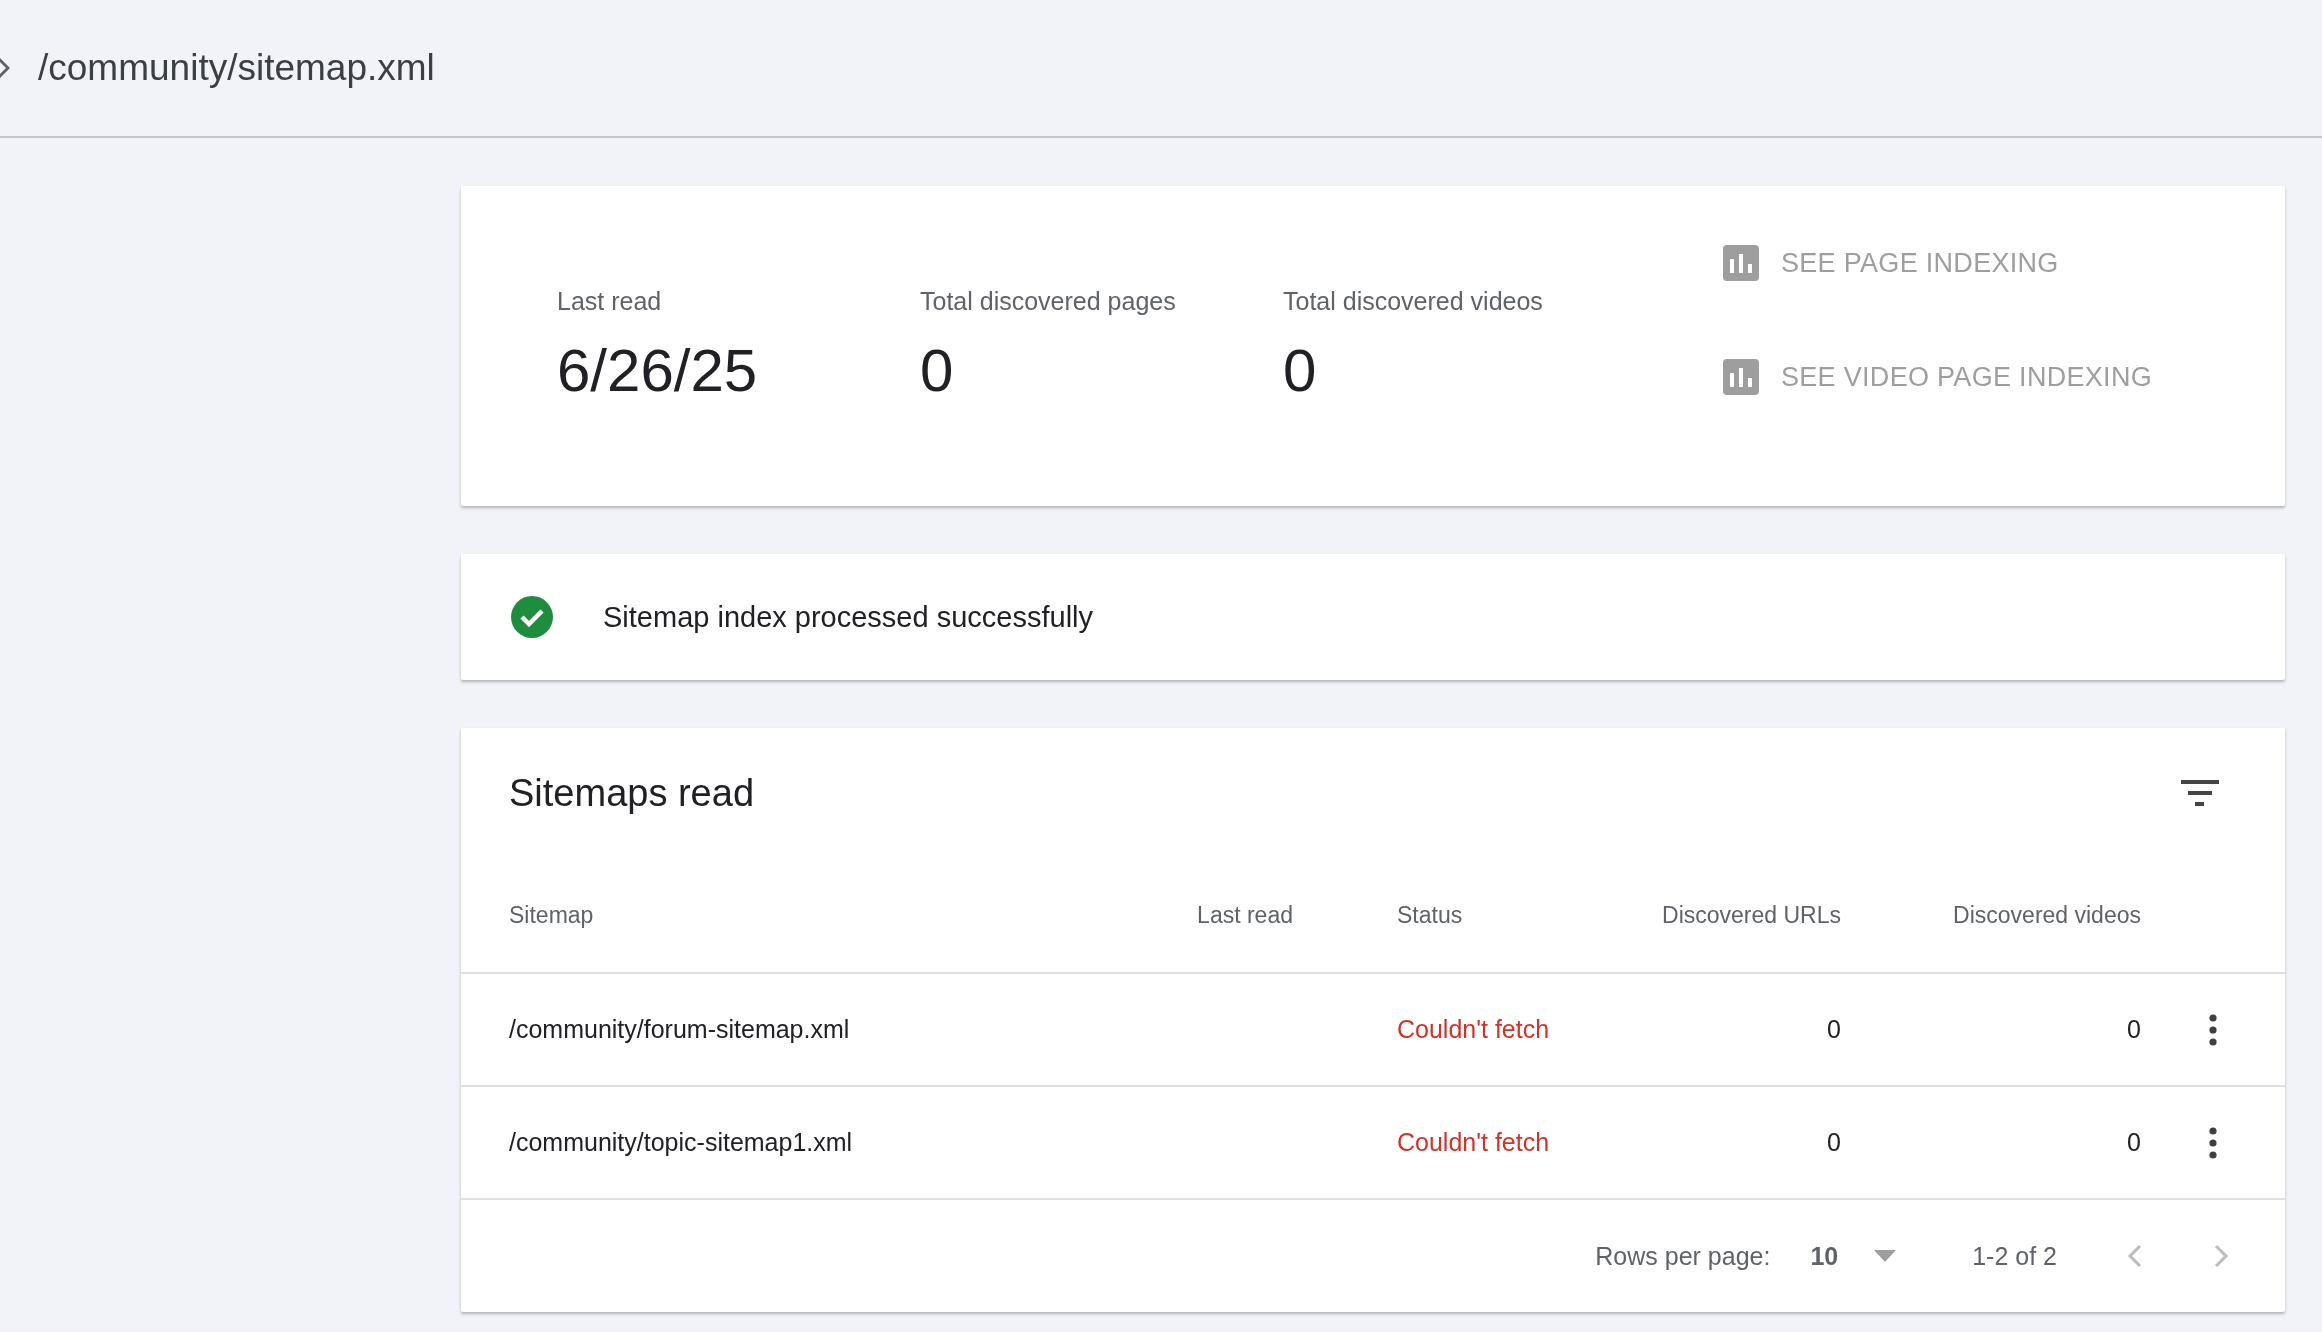 The width and height of the screenshot is (2322, 1332). Describe the element at coordinates (2200, 793) in the screenshot. I see `filter-icon` at that location.